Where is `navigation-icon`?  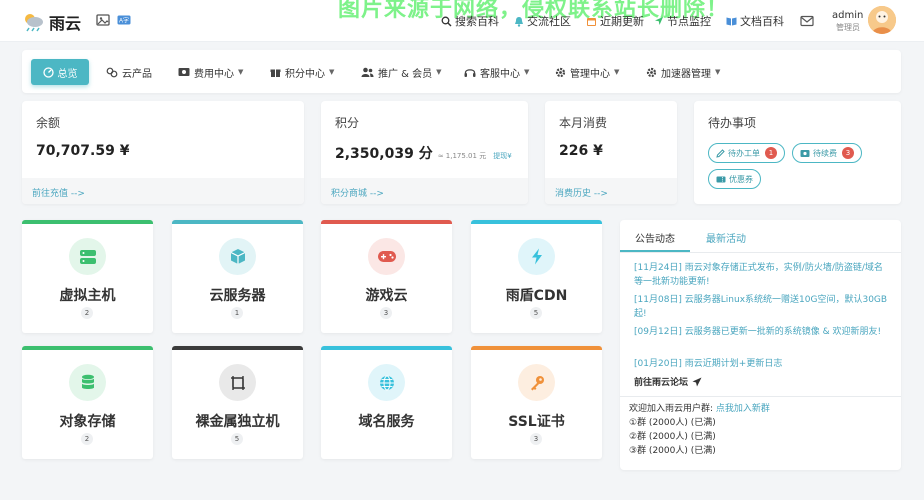
navigation-icon is located at coordinates (659, 21).